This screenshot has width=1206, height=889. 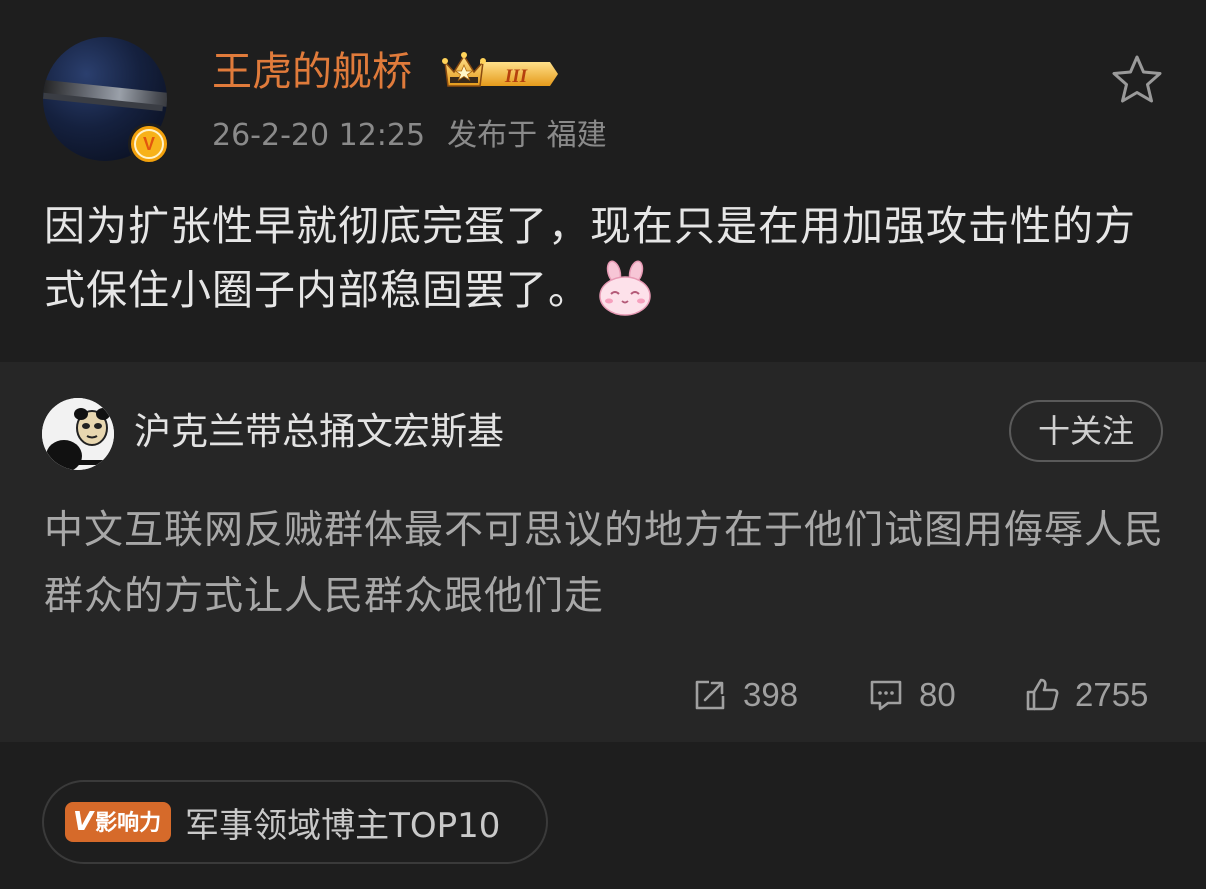 What do you see at coordinates (312, 72) in the screenshot?
I see `author-username: 王虎的舰桥` at bounding box center [312, 72].